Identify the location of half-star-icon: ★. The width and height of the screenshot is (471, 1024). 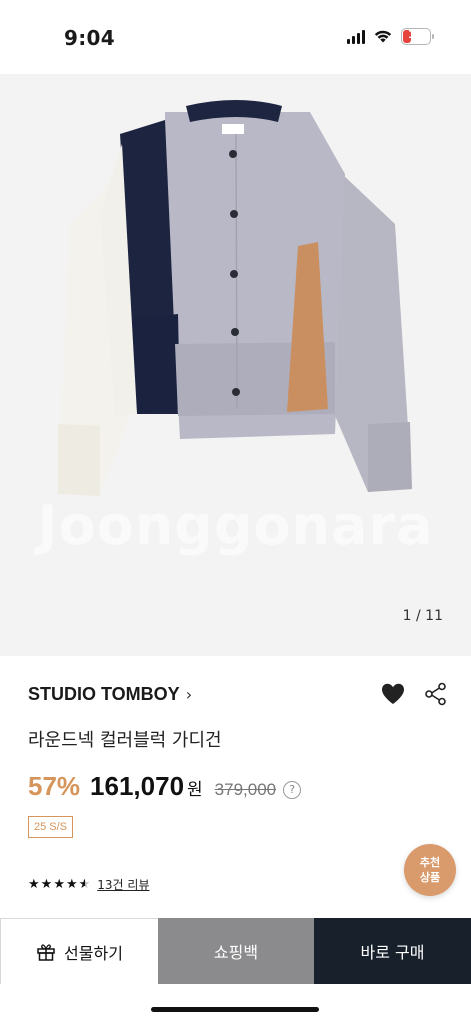
(84, 884).